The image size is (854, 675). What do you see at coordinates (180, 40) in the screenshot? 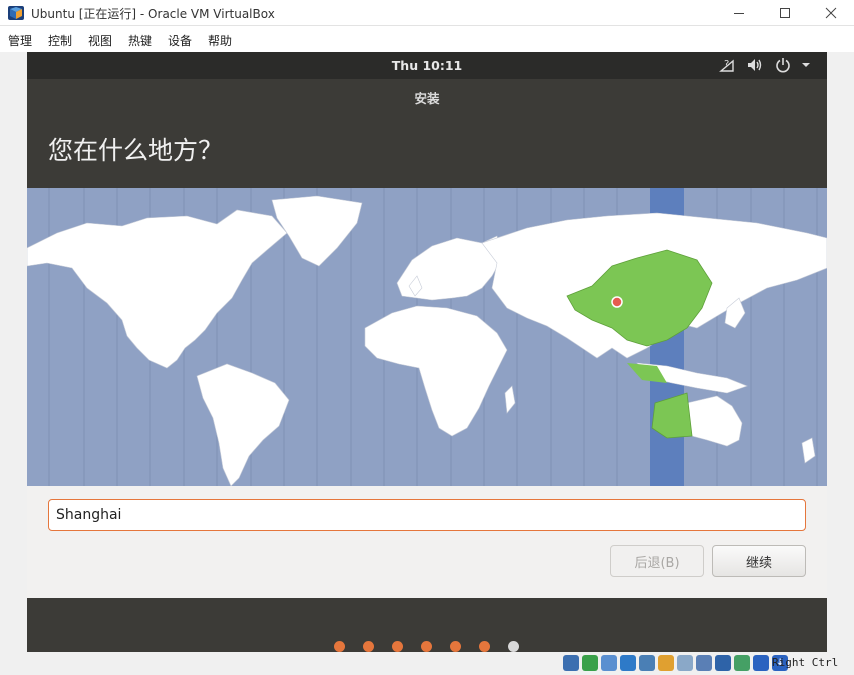
I see `menu-devices: 设备` at bounding box center [180, 40].